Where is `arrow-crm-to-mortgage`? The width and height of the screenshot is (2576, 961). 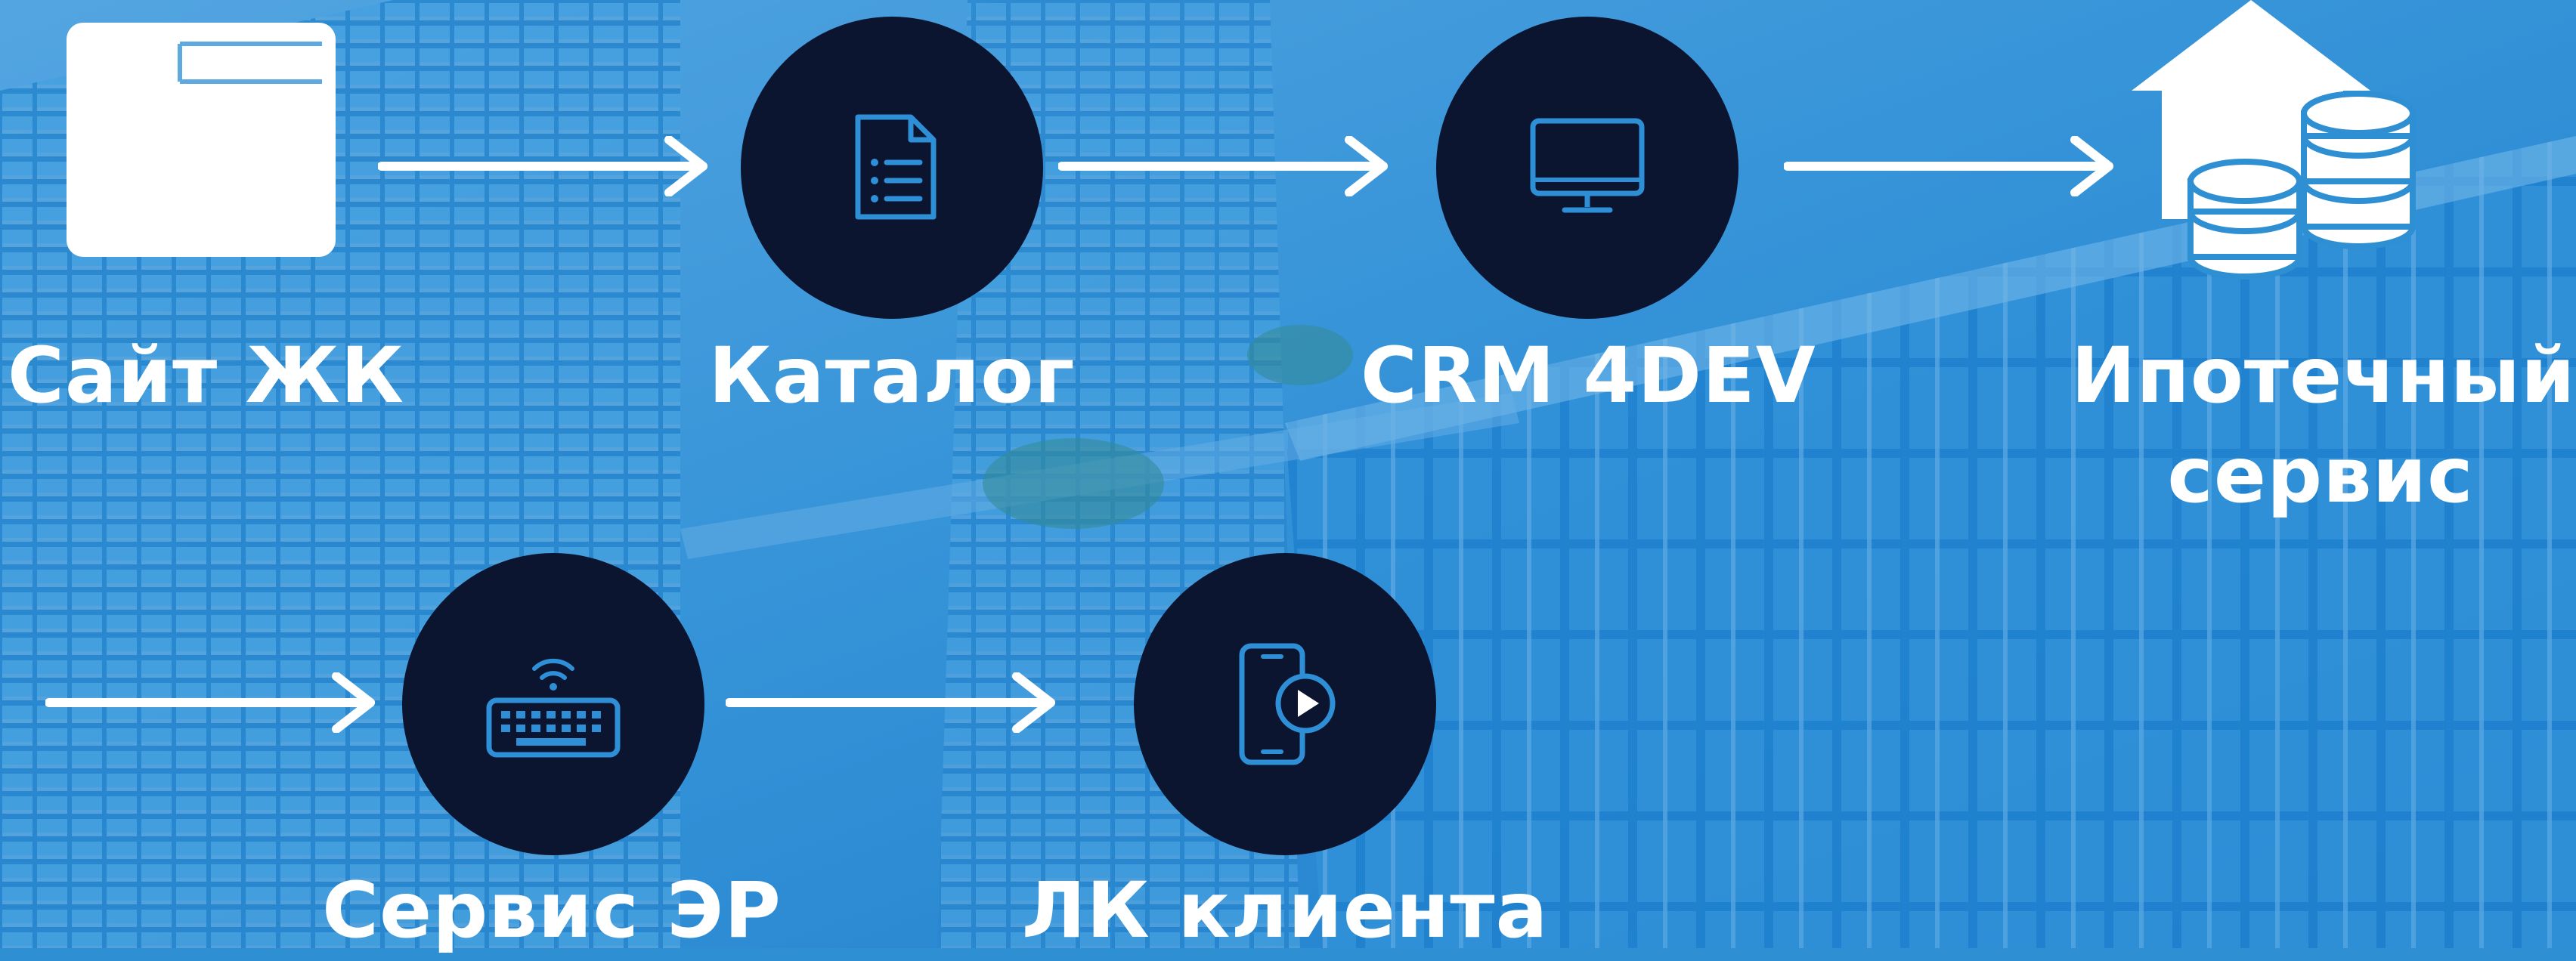
arrow-crm-to-mortgage is located at coordinates (1948, 166).